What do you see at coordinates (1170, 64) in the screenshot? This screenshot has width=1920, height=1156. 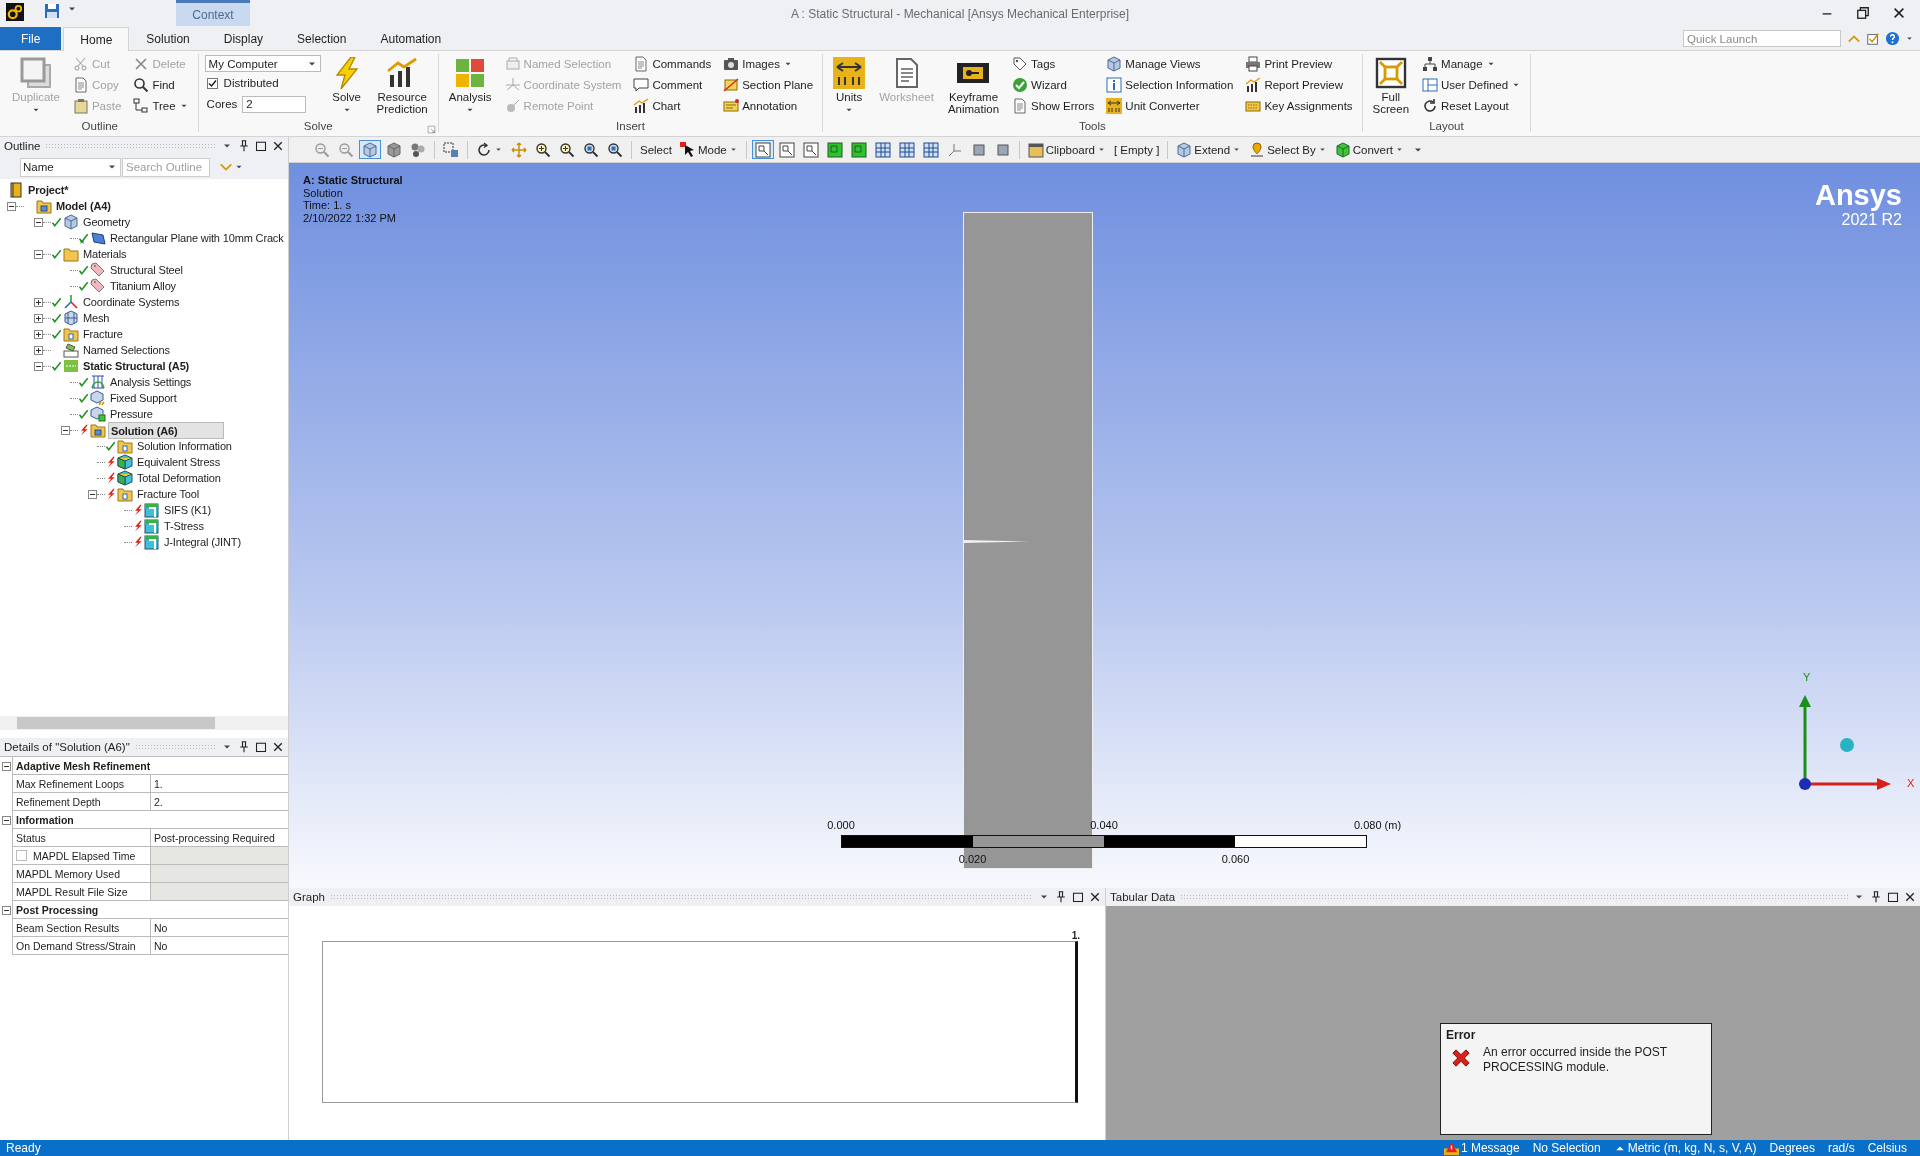 I see `ribbon-button: Manage Views` at bounding box center [1170, 64].